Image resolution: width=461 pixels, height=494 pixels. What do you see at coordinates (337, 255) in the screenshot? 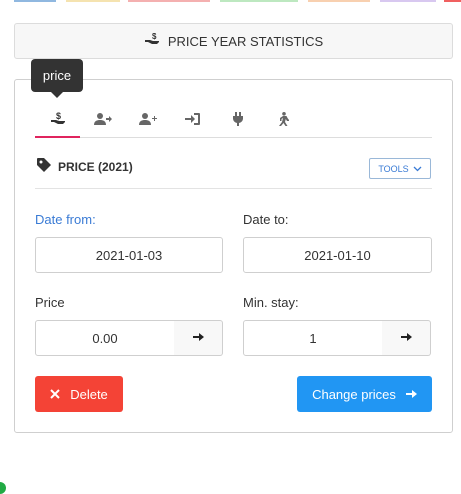
I see `date-to-field: 2021-01-10` at bounding box center [337, 255].